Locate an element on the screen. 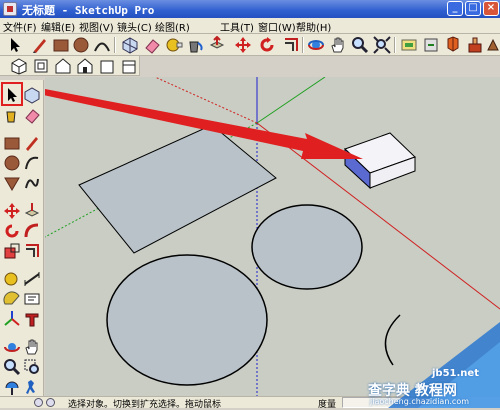 Image resolution: width=500 pixels, height=410 pixels. watermark-url: jiaocheng.chazidian.com is located at coordinates (420, 401).